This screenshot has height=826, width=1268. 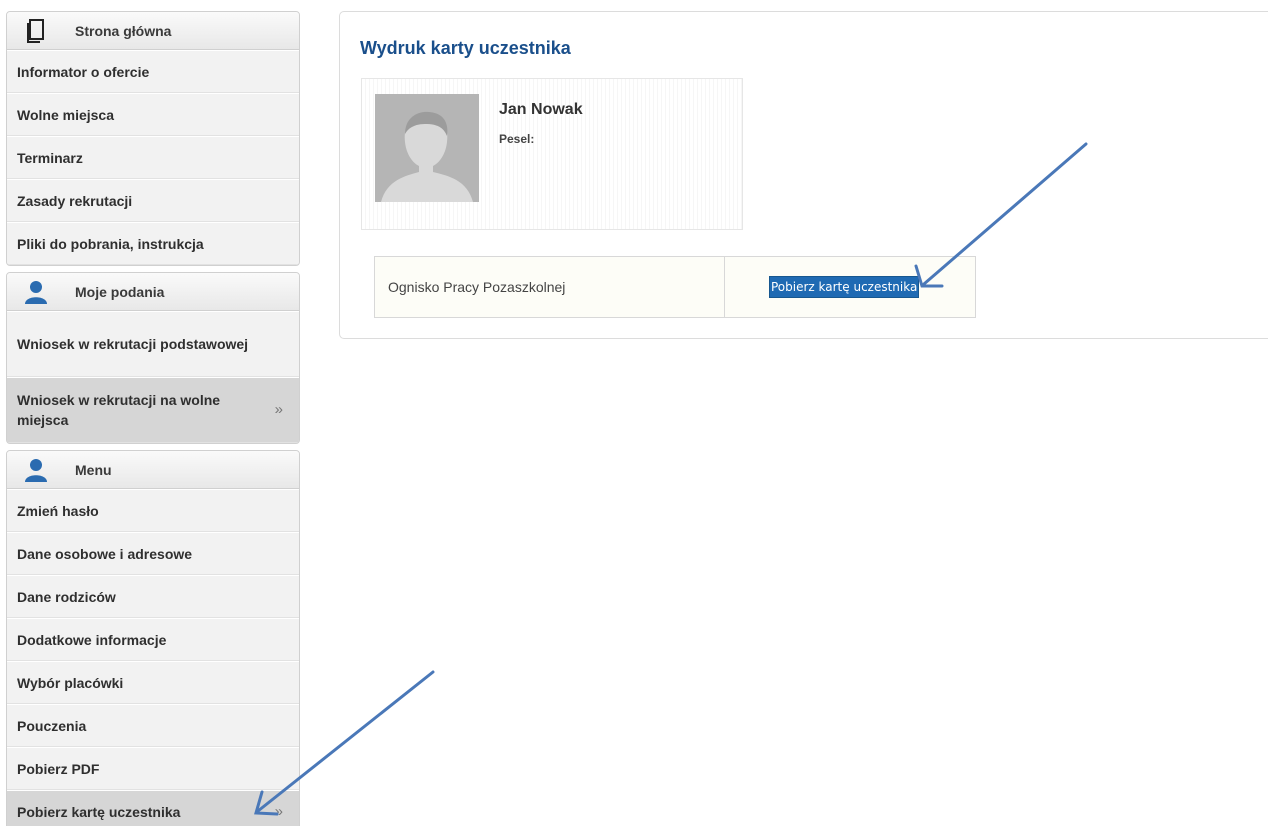 What do you see at coordinates (92, 639) in the screenshot?
I see `sidebar-item-label: Dodatkowe informacje` at bounding box center [92, 639].